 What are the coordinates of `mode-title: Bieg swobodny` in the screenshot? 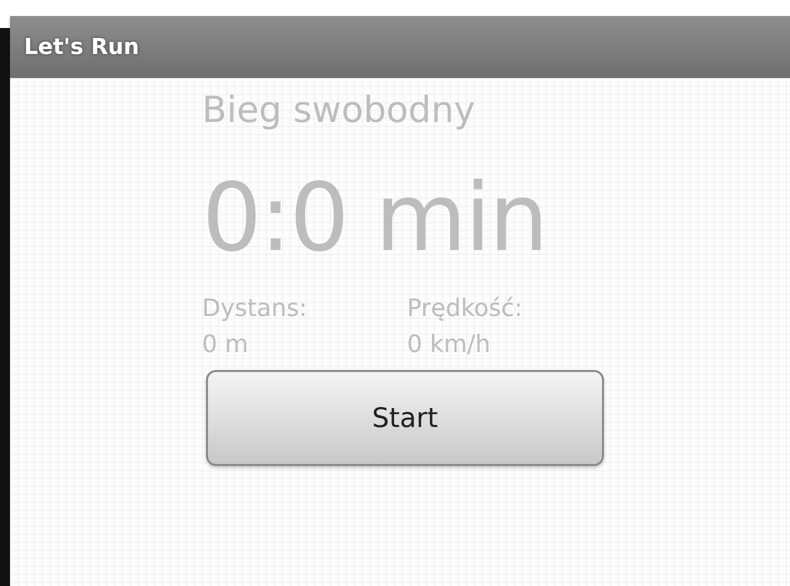 It's located at (339, 110).